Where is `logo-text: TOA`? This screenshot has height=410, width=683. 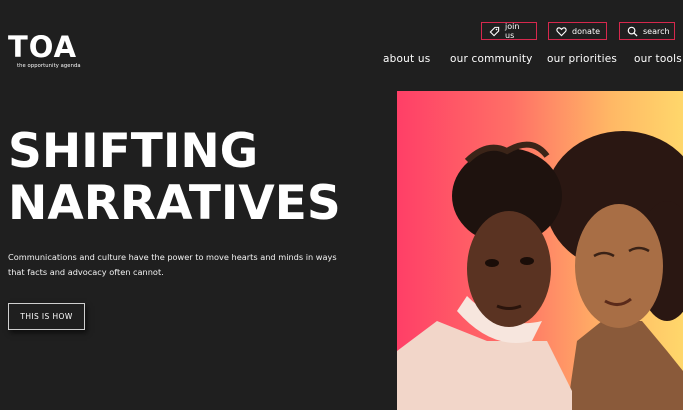 logo-text: TOA is located at coordinates (43, 47).